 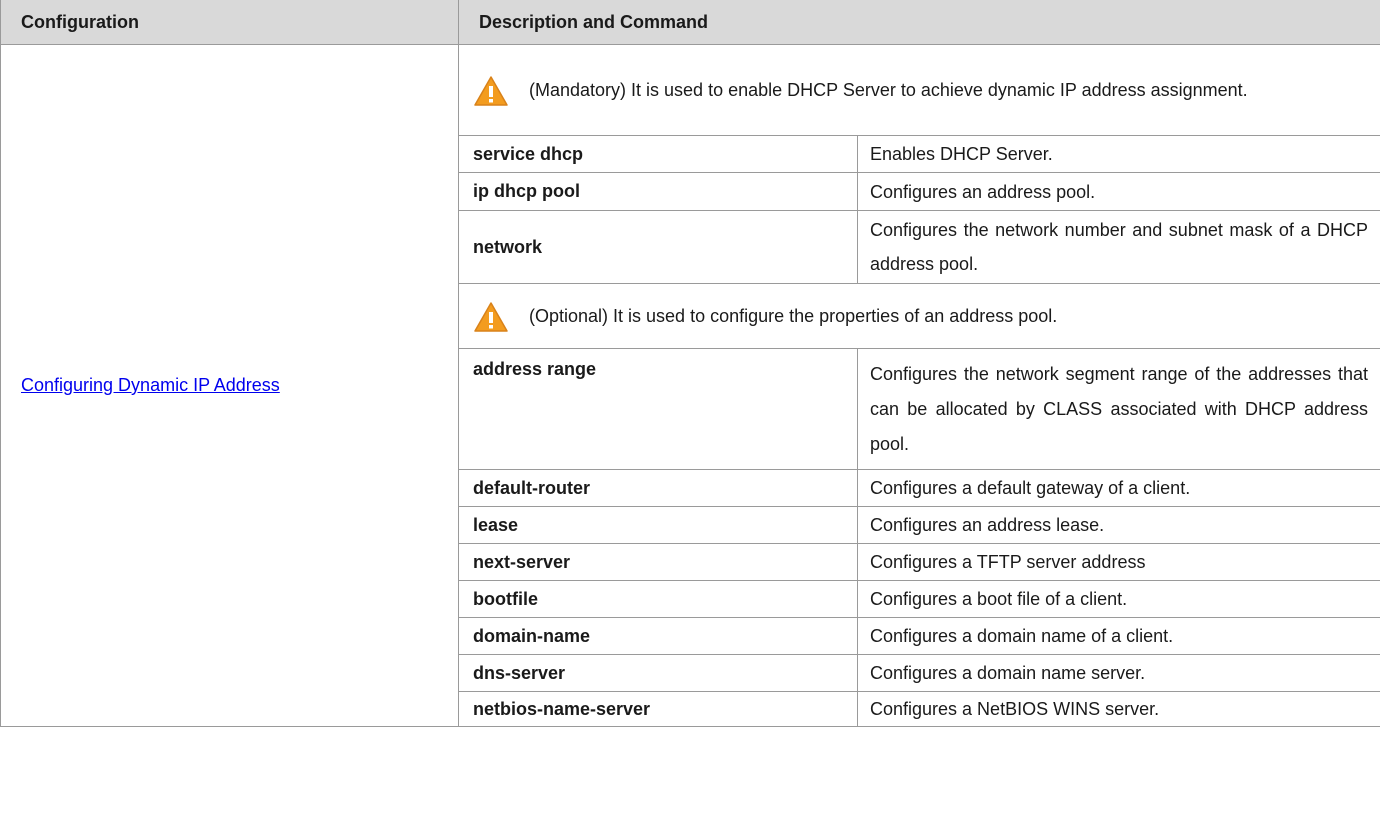 I want to click on header-configuration: Configuration, so click(x=229, y=22).